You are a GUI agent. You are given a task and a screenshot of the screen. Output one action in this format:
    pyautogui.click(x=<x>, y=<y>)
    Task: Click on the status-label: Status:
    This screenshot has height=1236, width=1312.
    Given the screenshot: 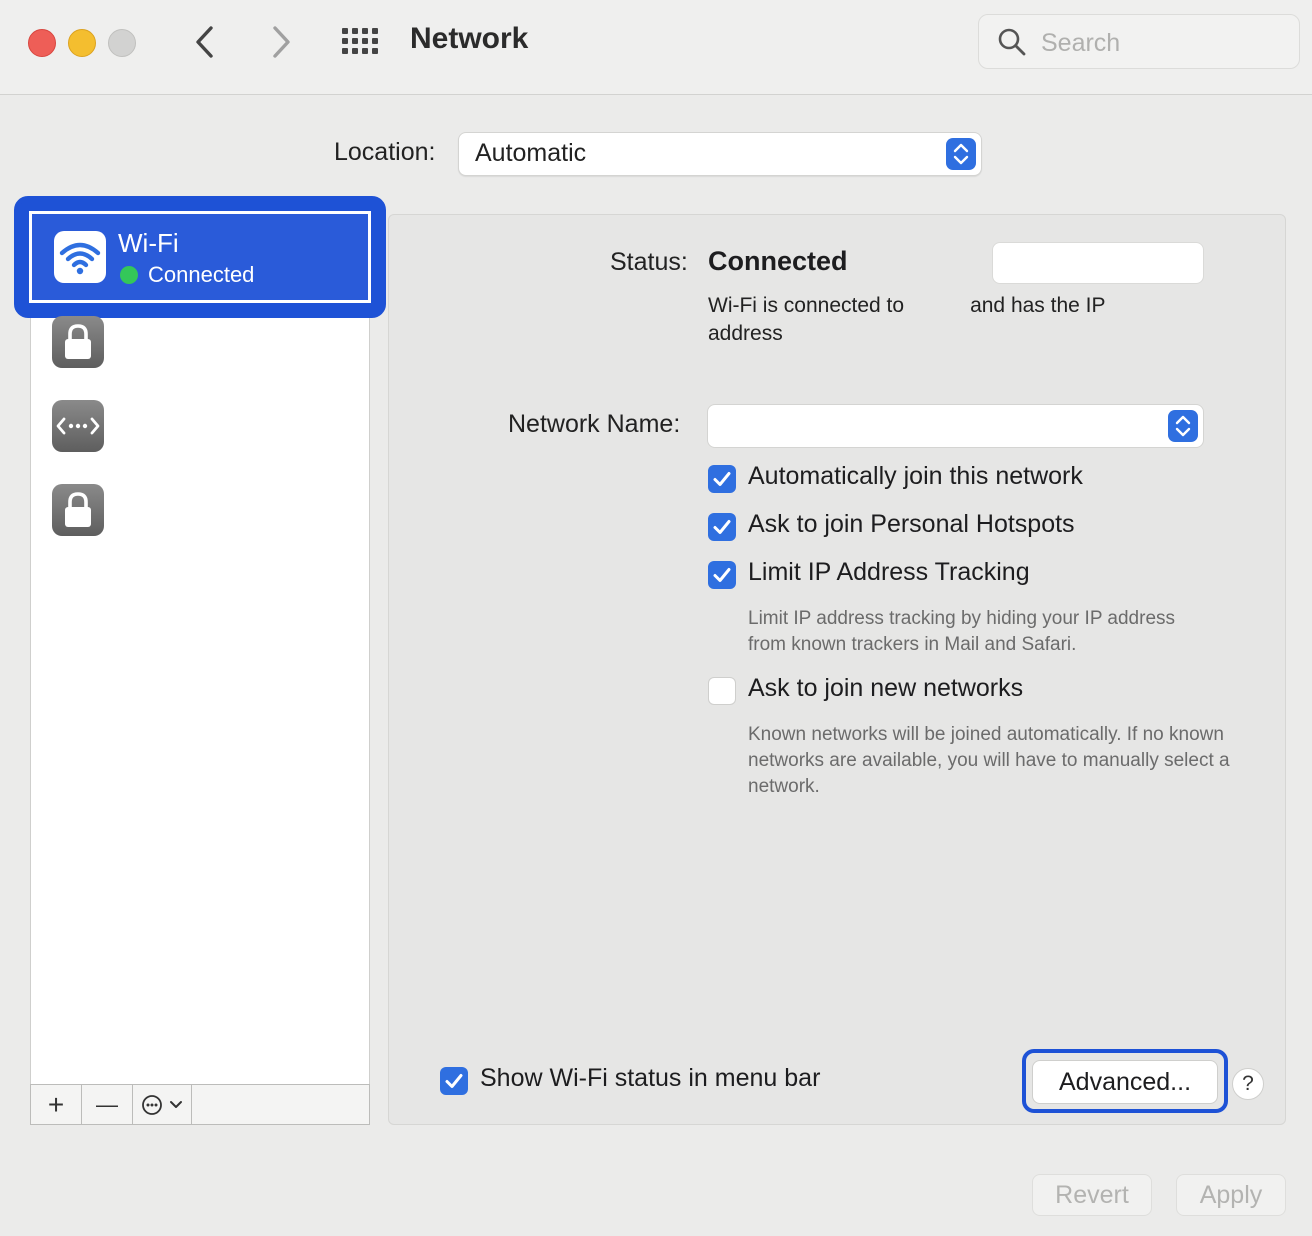 What is the action you would take?
    pyautogui.click(x=649, y=262)
    